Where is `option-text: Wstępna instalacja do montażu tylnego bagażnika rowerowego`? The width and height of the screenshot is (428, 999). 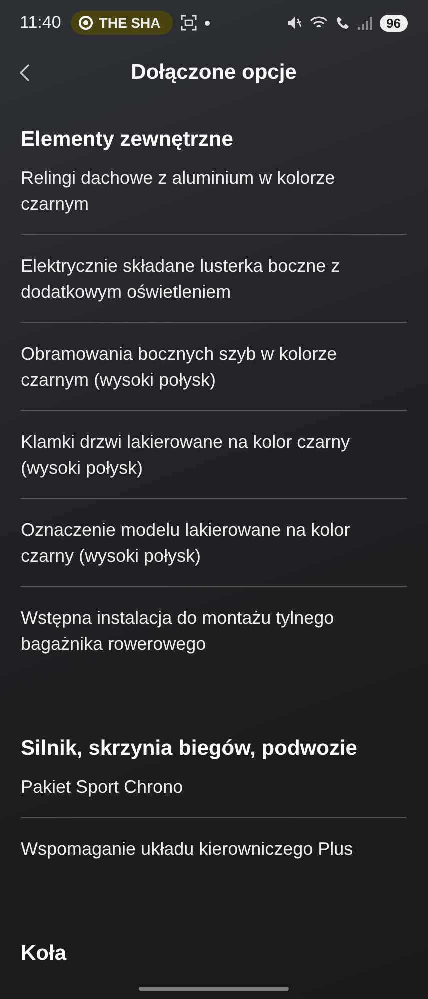 option-text: Wstępna instalacja do montażu tylnego bagażnika rowerowego is located at coordinates (177, 631).